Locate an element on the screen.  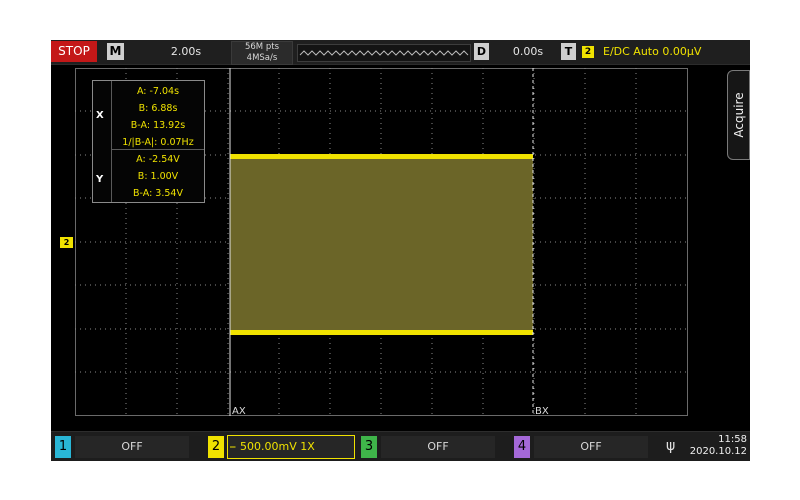
acquire-menu-tab: Acquire is located at coordinates (738, 115).